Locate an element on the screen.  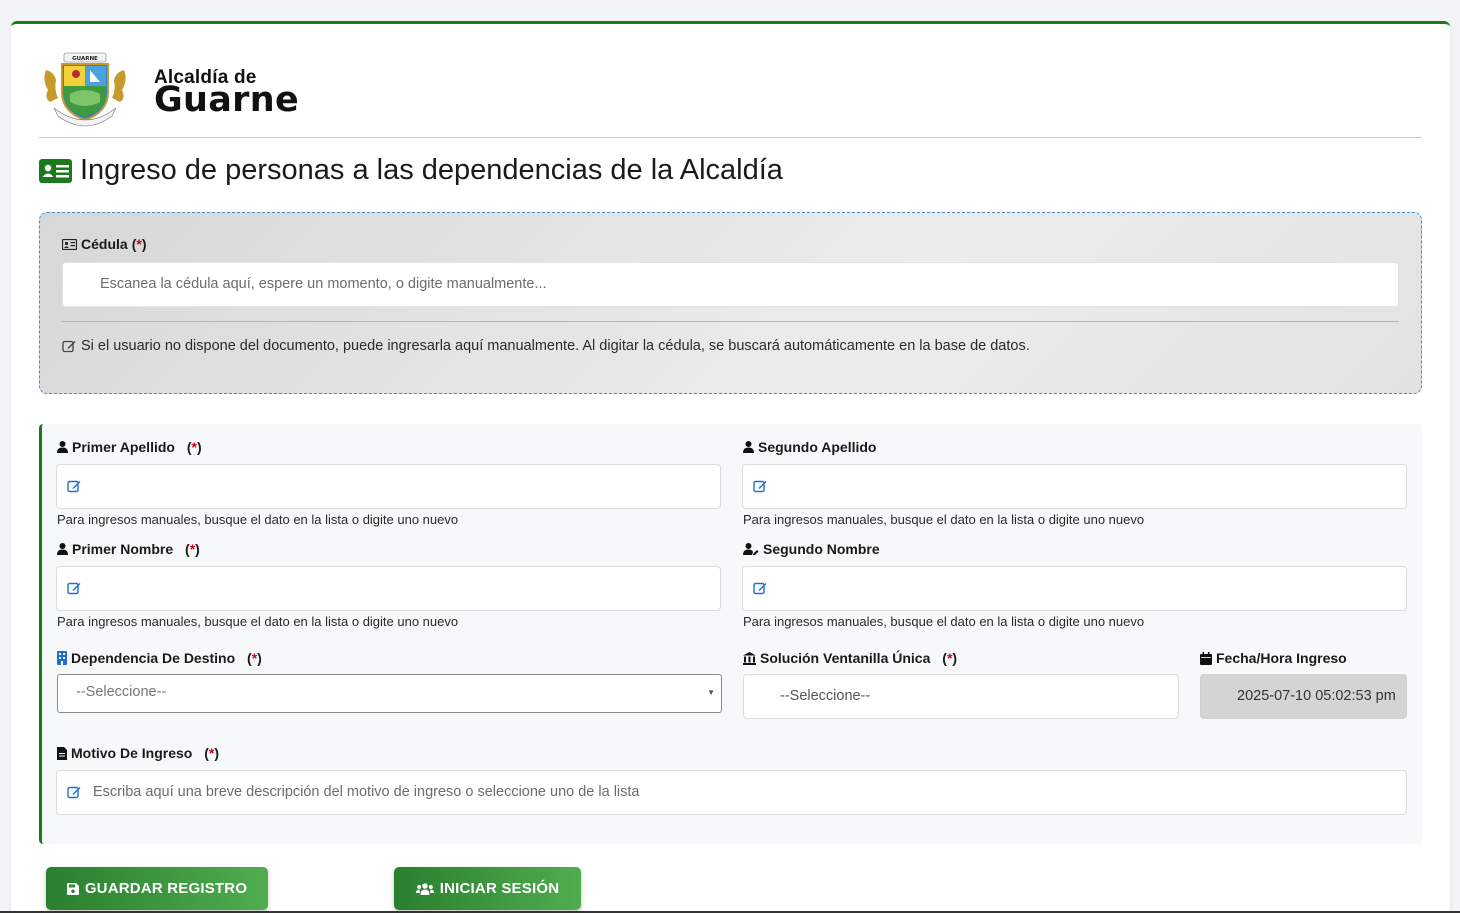
calendar-icon is located at coordinates (1206, 658).